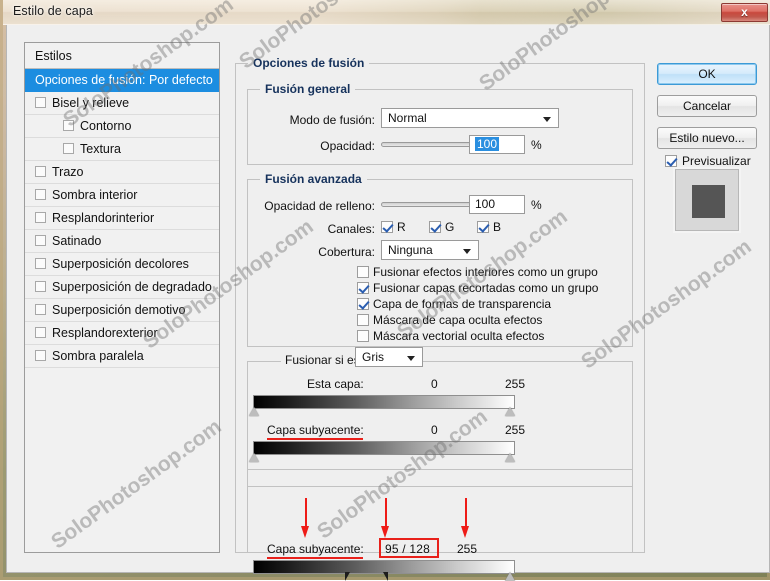 The height and width of the screenshot is (581, 770). I want to click on preview-label: Previsualizar, so click(716, 161).